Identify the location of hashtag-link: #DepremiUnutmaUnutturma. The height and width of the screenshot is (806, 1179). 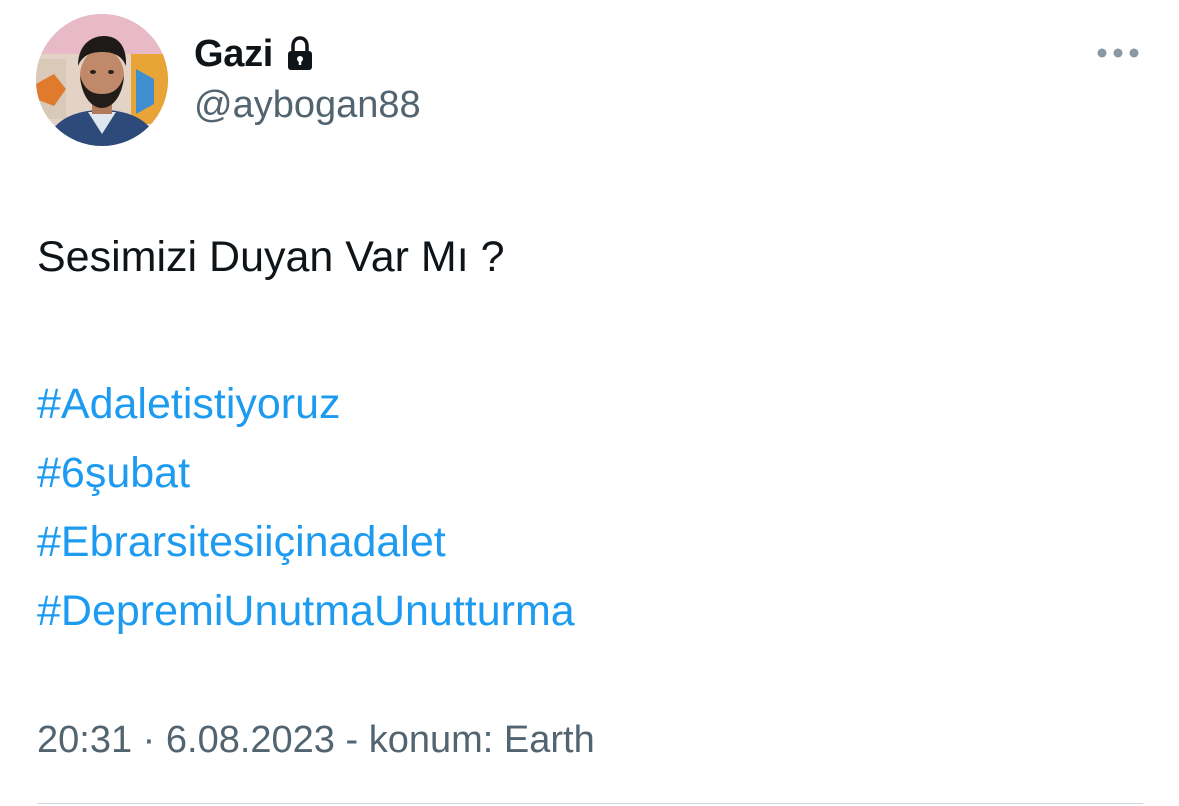
(306, 611).